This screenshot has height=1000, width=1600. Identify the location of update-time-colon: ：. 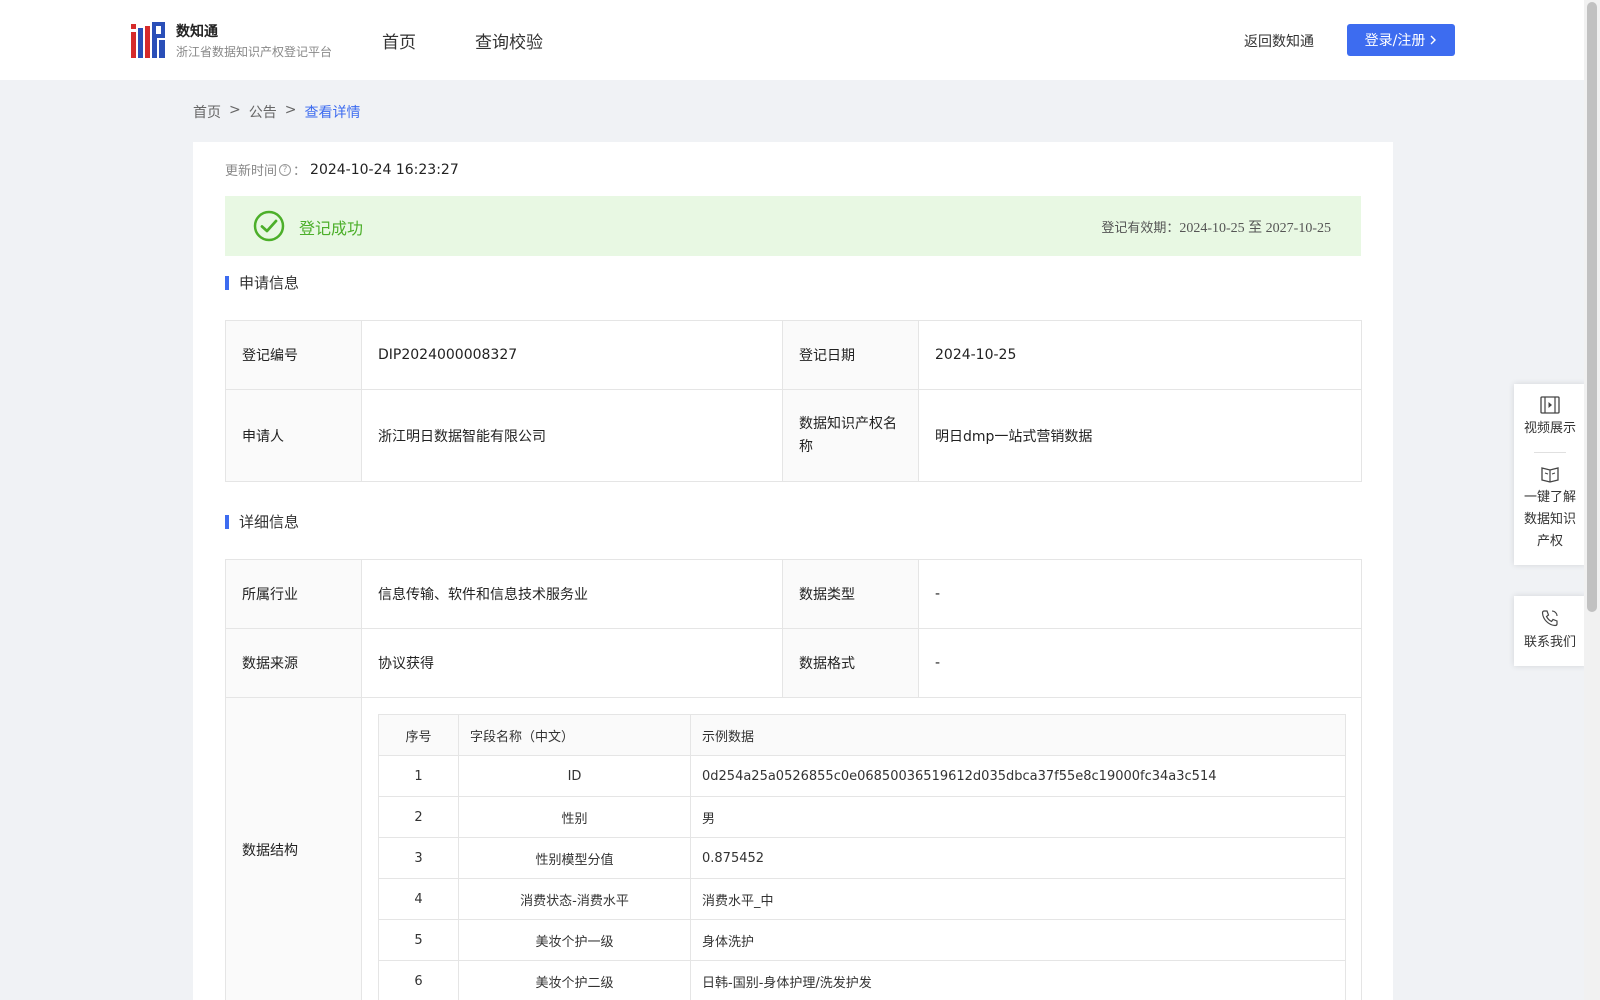
(300, 171).